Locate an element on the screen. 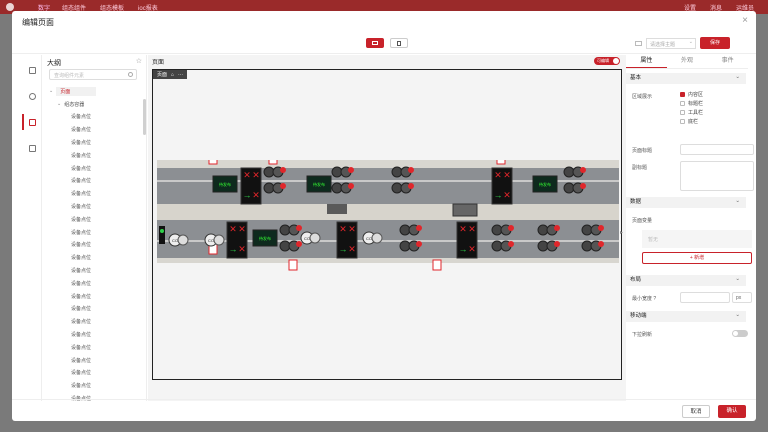 The width and height of the screenshot is (768, 432). datasource-tool is located at coordinates (32, 96).